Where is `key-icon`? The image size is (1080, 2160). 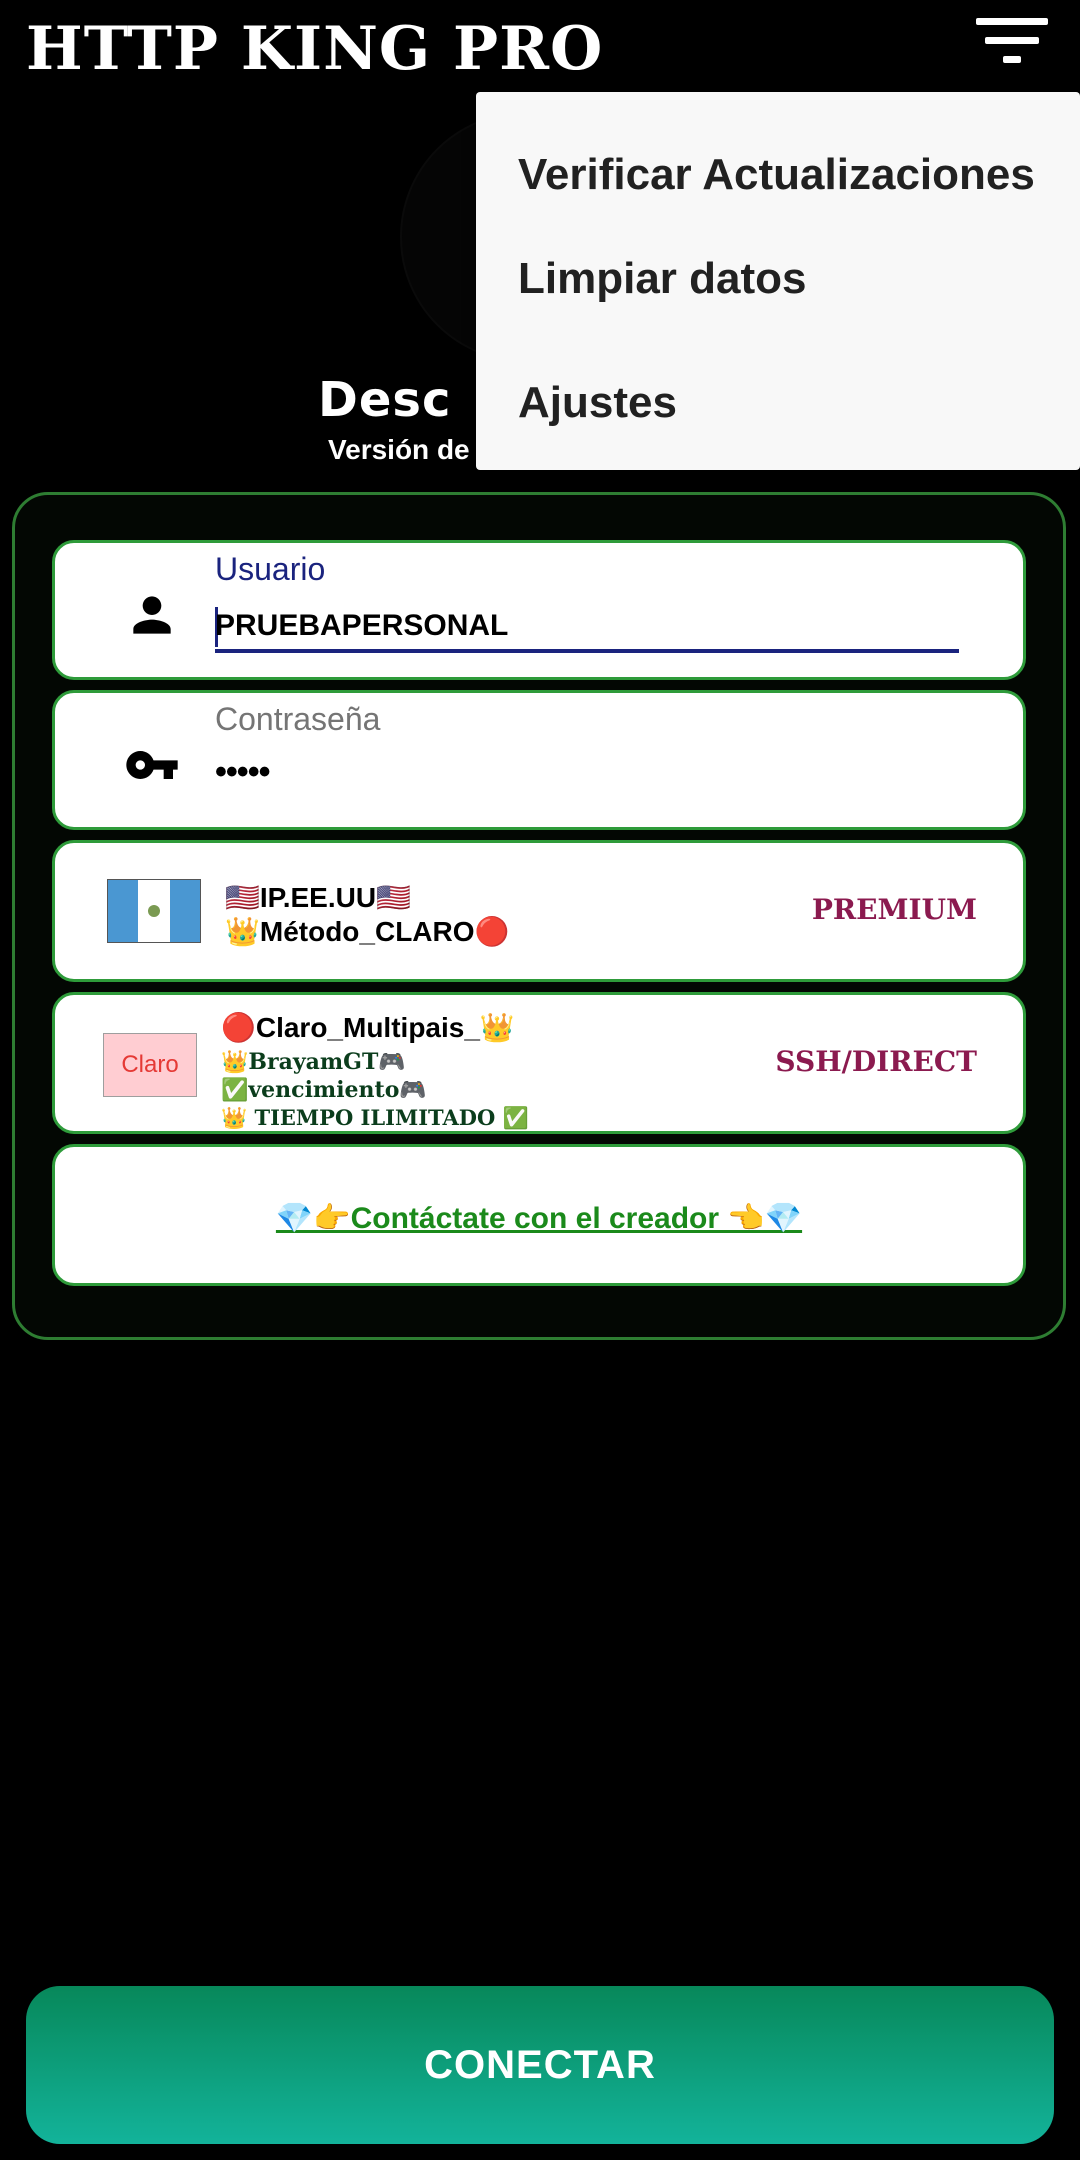 key-icon is located at coordinates (152, 765).